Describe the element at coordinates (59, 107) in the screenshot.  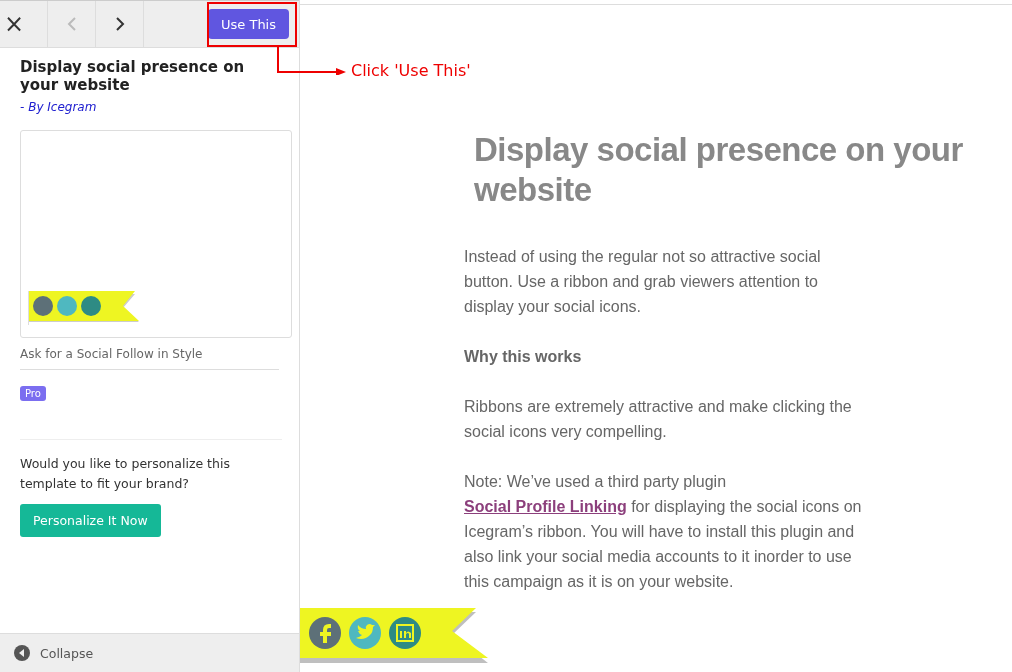
I see `author-label: - By Icegram` at that location.